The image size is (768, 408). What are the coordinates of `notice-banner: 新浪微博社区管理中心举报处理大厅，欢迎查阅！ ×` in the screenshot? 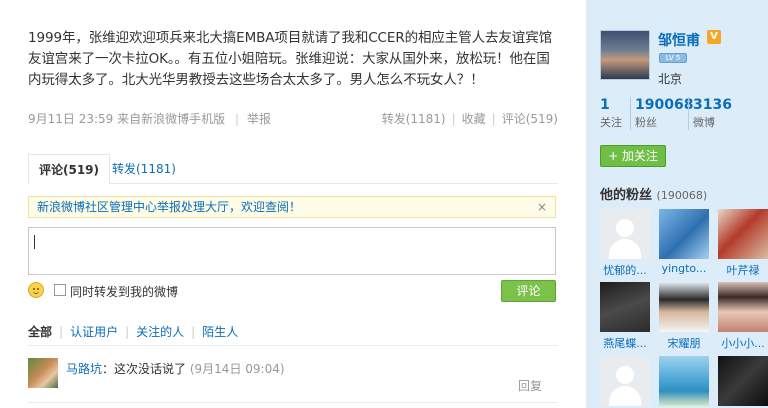 It's located at (292, 207).